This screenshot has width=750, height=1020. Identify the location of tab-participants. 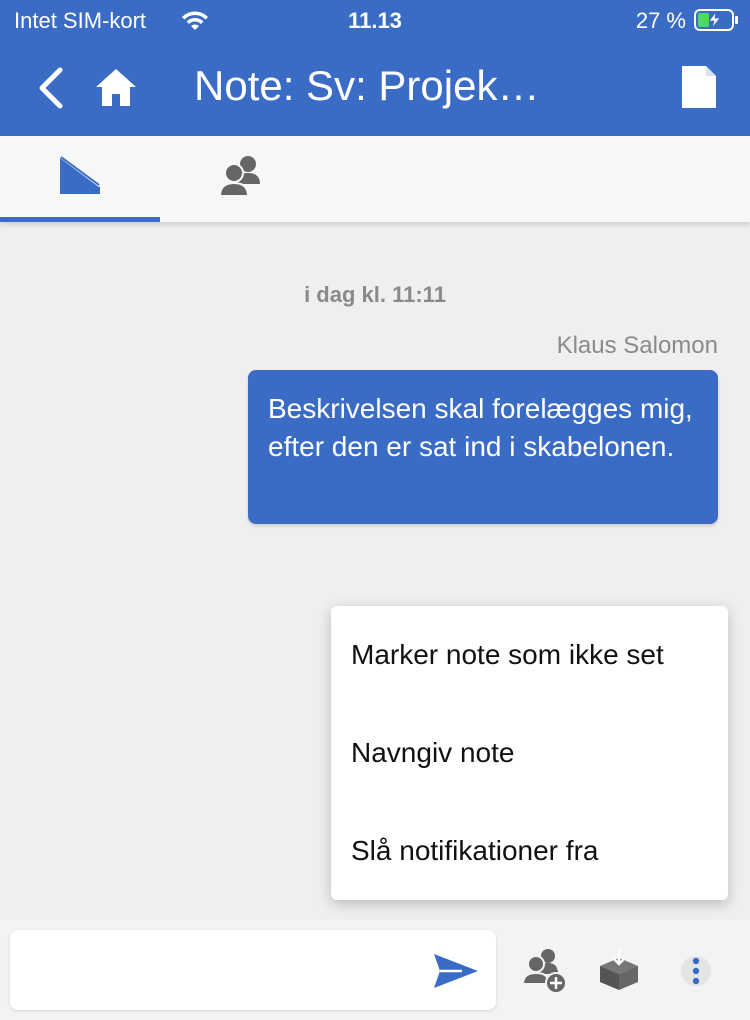
(240, 179).